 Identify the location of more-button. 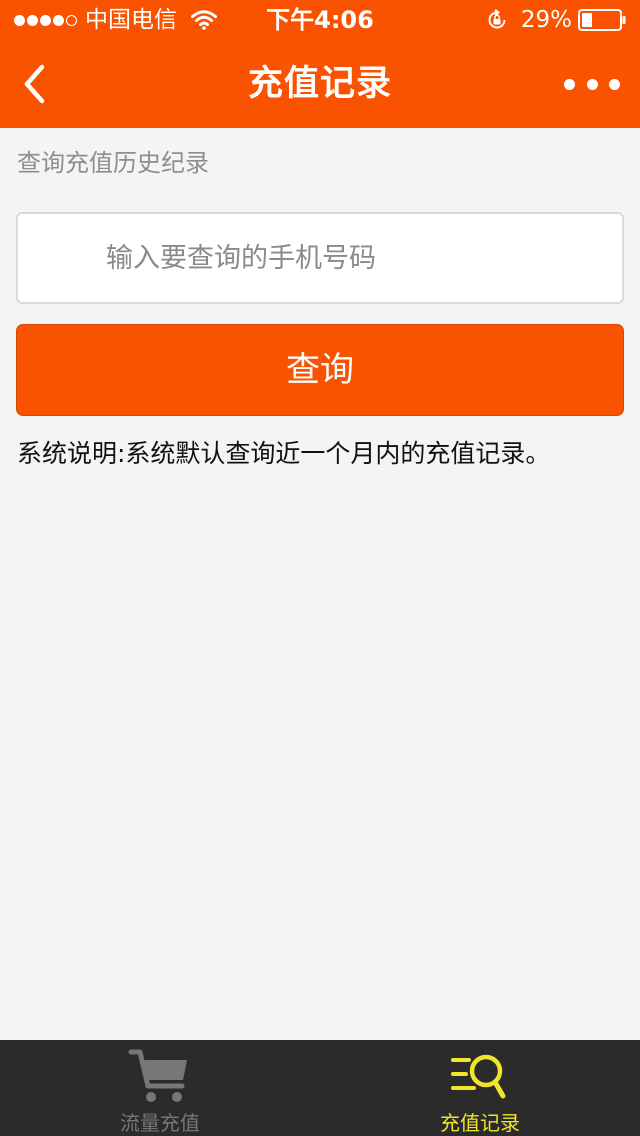
(592, 84).